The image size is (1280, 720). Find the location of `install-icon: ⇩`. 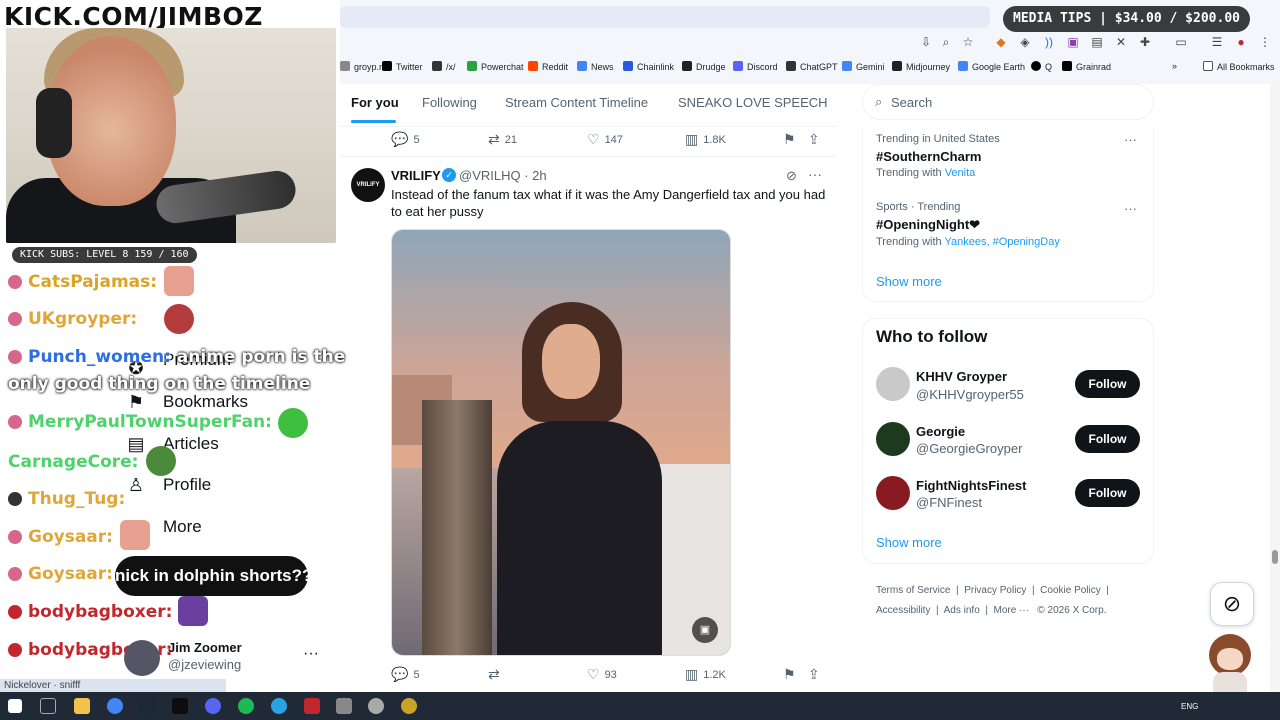

install-icon: ⇩ is located at coordinates (926, 42).